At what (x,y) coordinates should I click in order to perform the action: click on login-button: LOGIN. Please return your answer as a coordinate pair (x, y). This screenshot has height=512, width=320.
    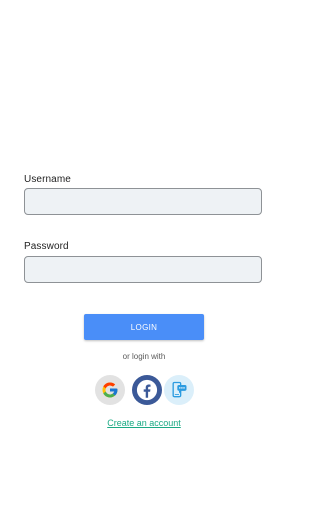
    Looking at the image, I should click on (144, 327).